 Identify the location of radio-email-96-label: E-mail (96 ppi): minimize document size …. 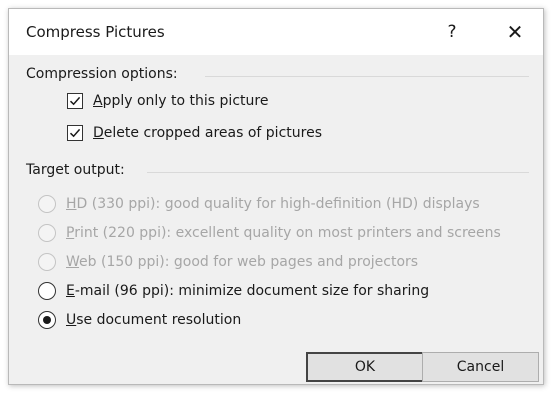
(248, 291).